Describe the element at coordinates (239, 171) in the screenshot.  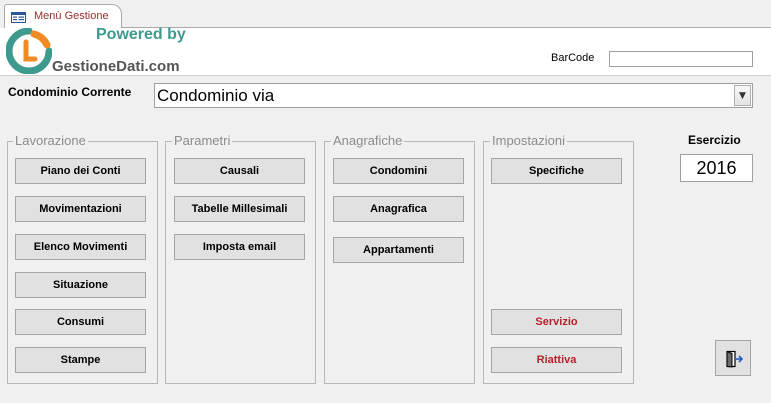
I see `causali-button: Causali` at that location.